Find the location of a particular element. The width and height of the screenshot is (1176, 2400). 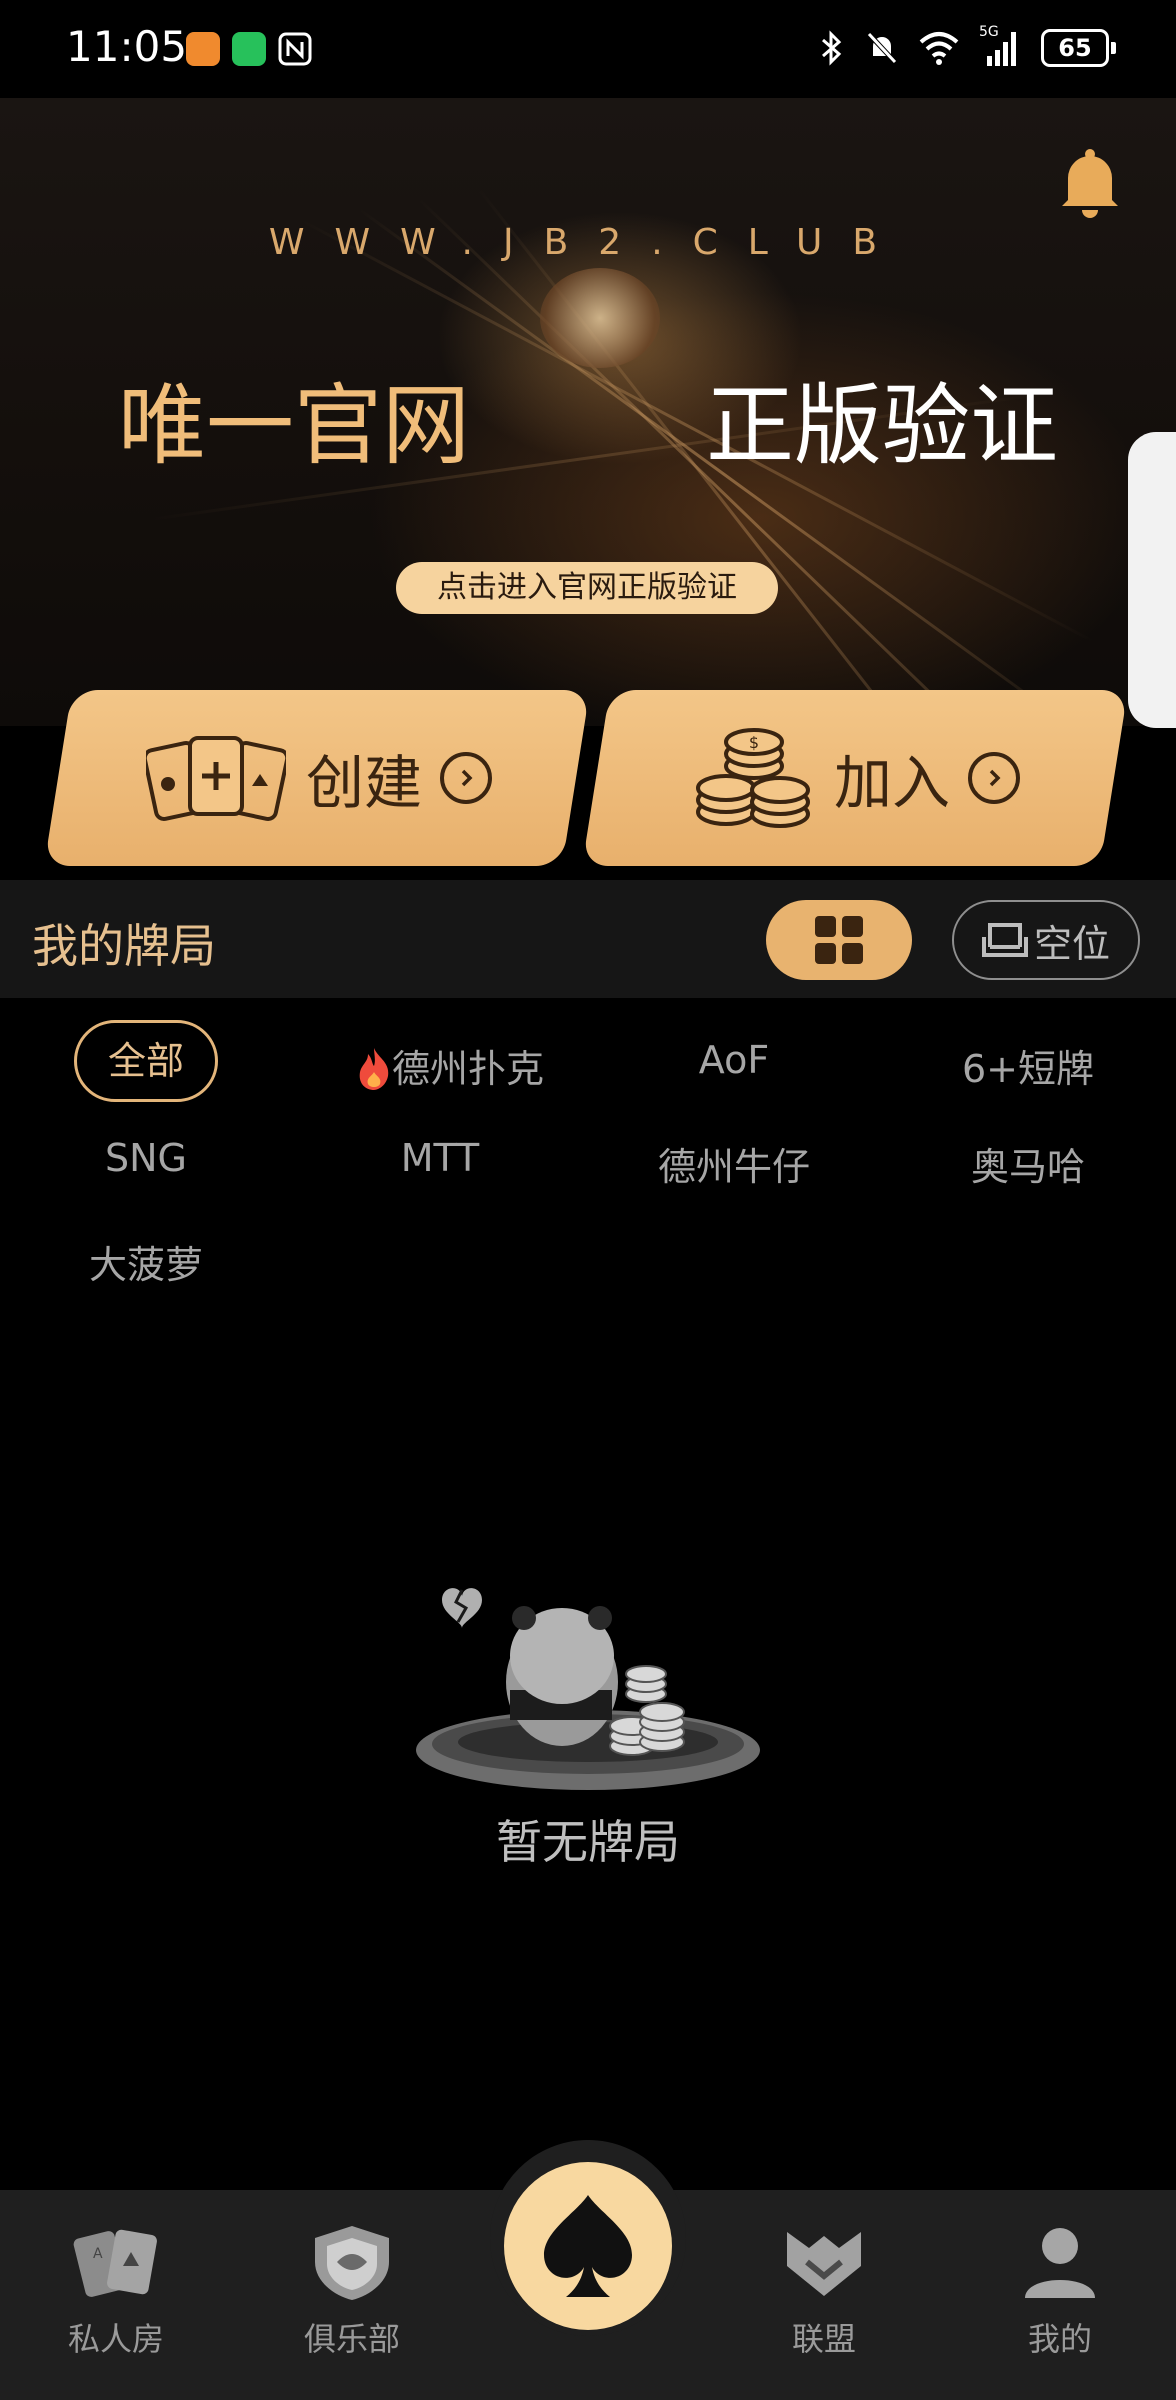

slogan-official: 唯一官网 is located at coordinates (294, 425).